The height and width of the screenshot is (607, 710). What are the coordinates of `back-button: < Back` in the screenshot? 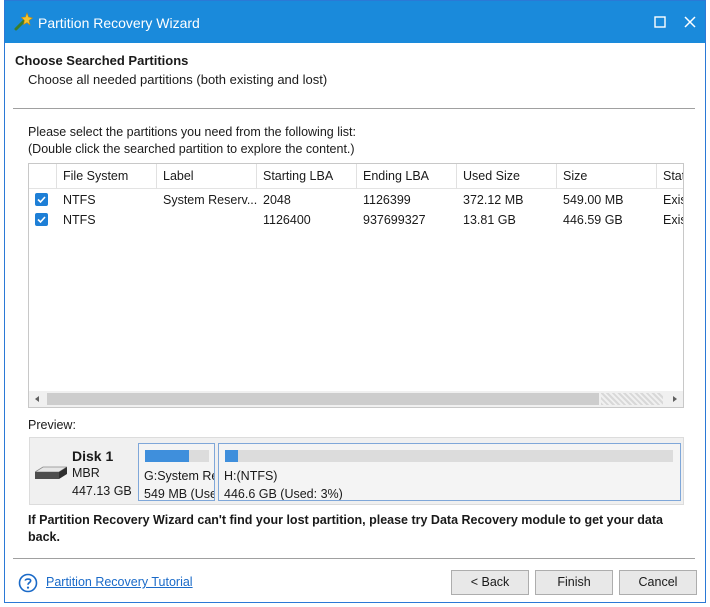 It's located at (490, 582).